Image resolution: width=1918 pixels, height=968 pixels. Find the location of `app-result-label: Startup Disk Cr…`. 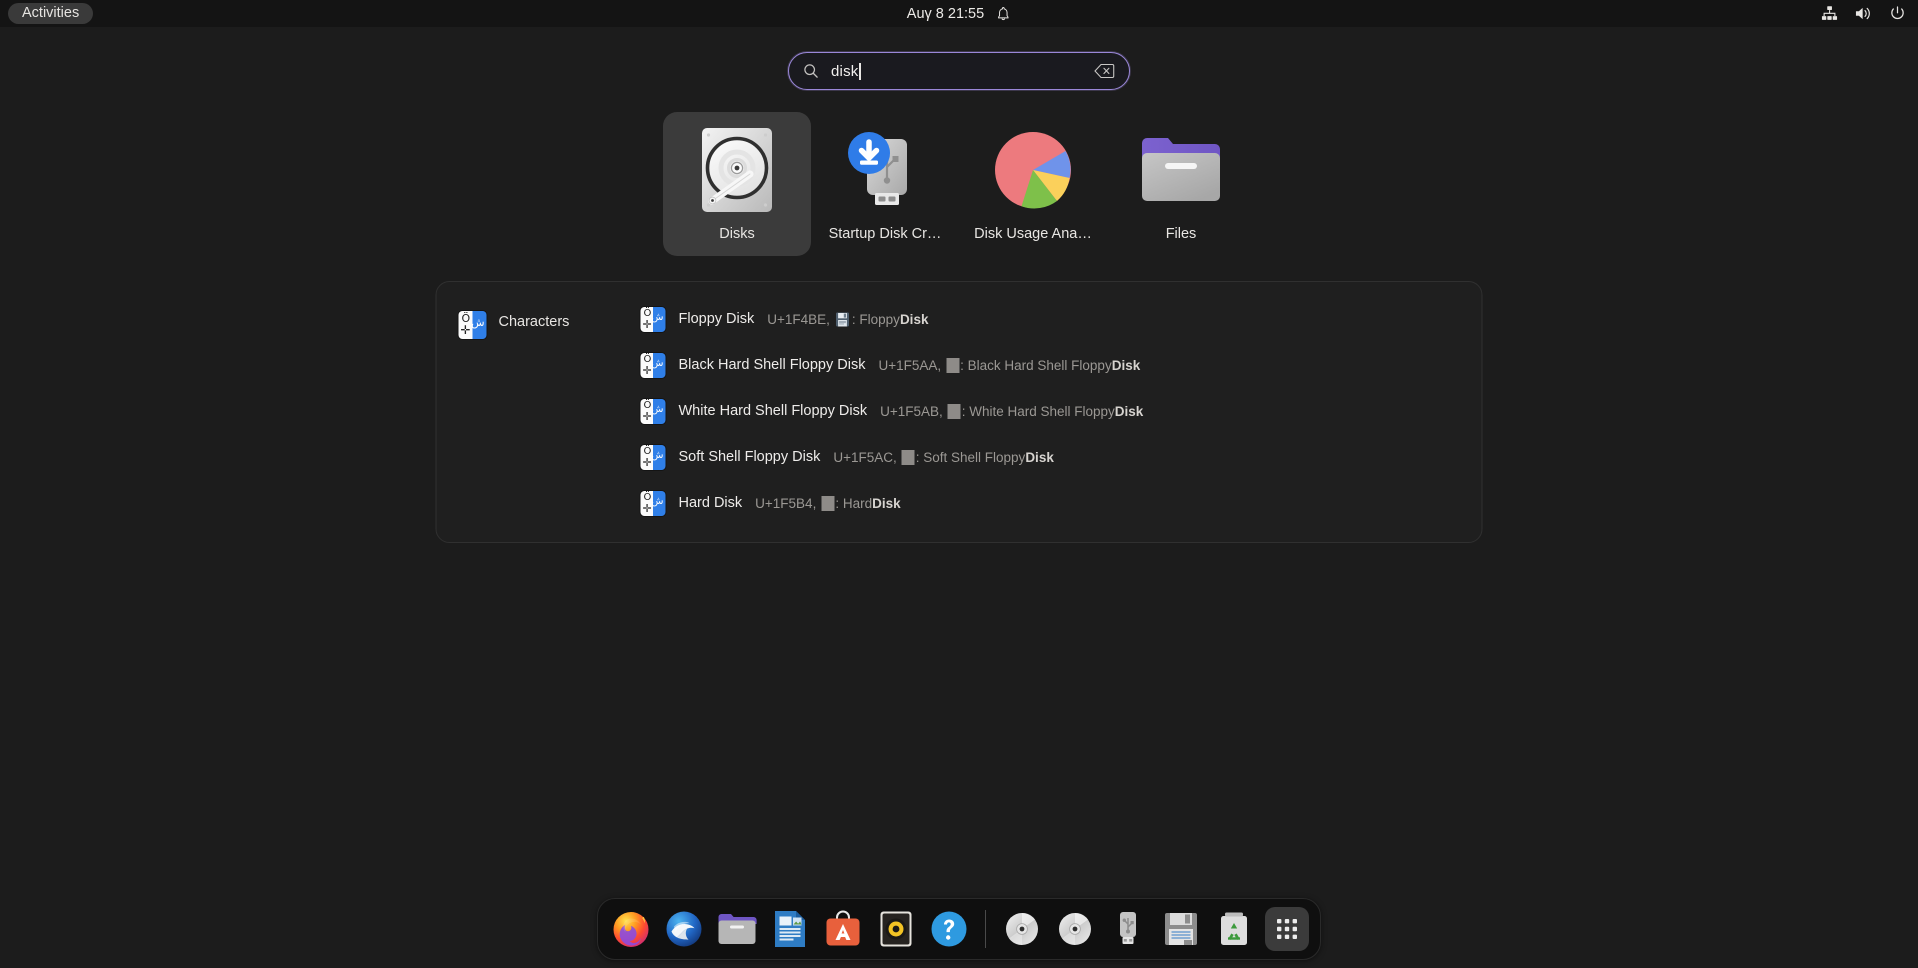

app-result-label: Startup Disk Cr… is located at coordinates (885, 234).